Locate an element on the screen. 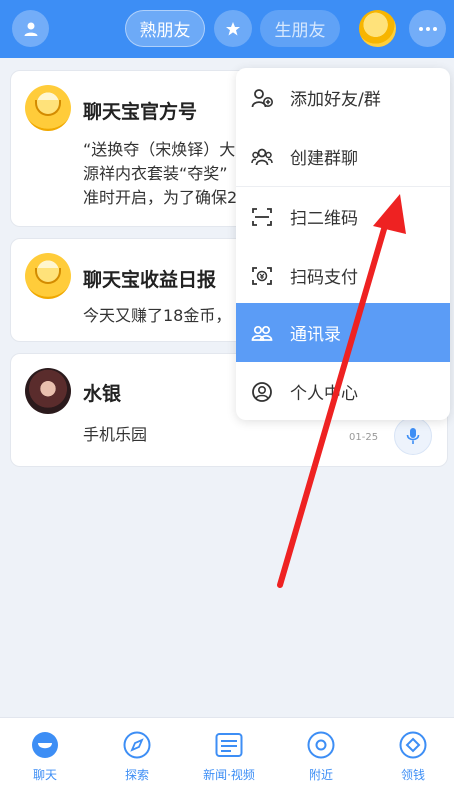 This screenshot has width=454, height=789. chat-icon is located at coordinates (45, 745).